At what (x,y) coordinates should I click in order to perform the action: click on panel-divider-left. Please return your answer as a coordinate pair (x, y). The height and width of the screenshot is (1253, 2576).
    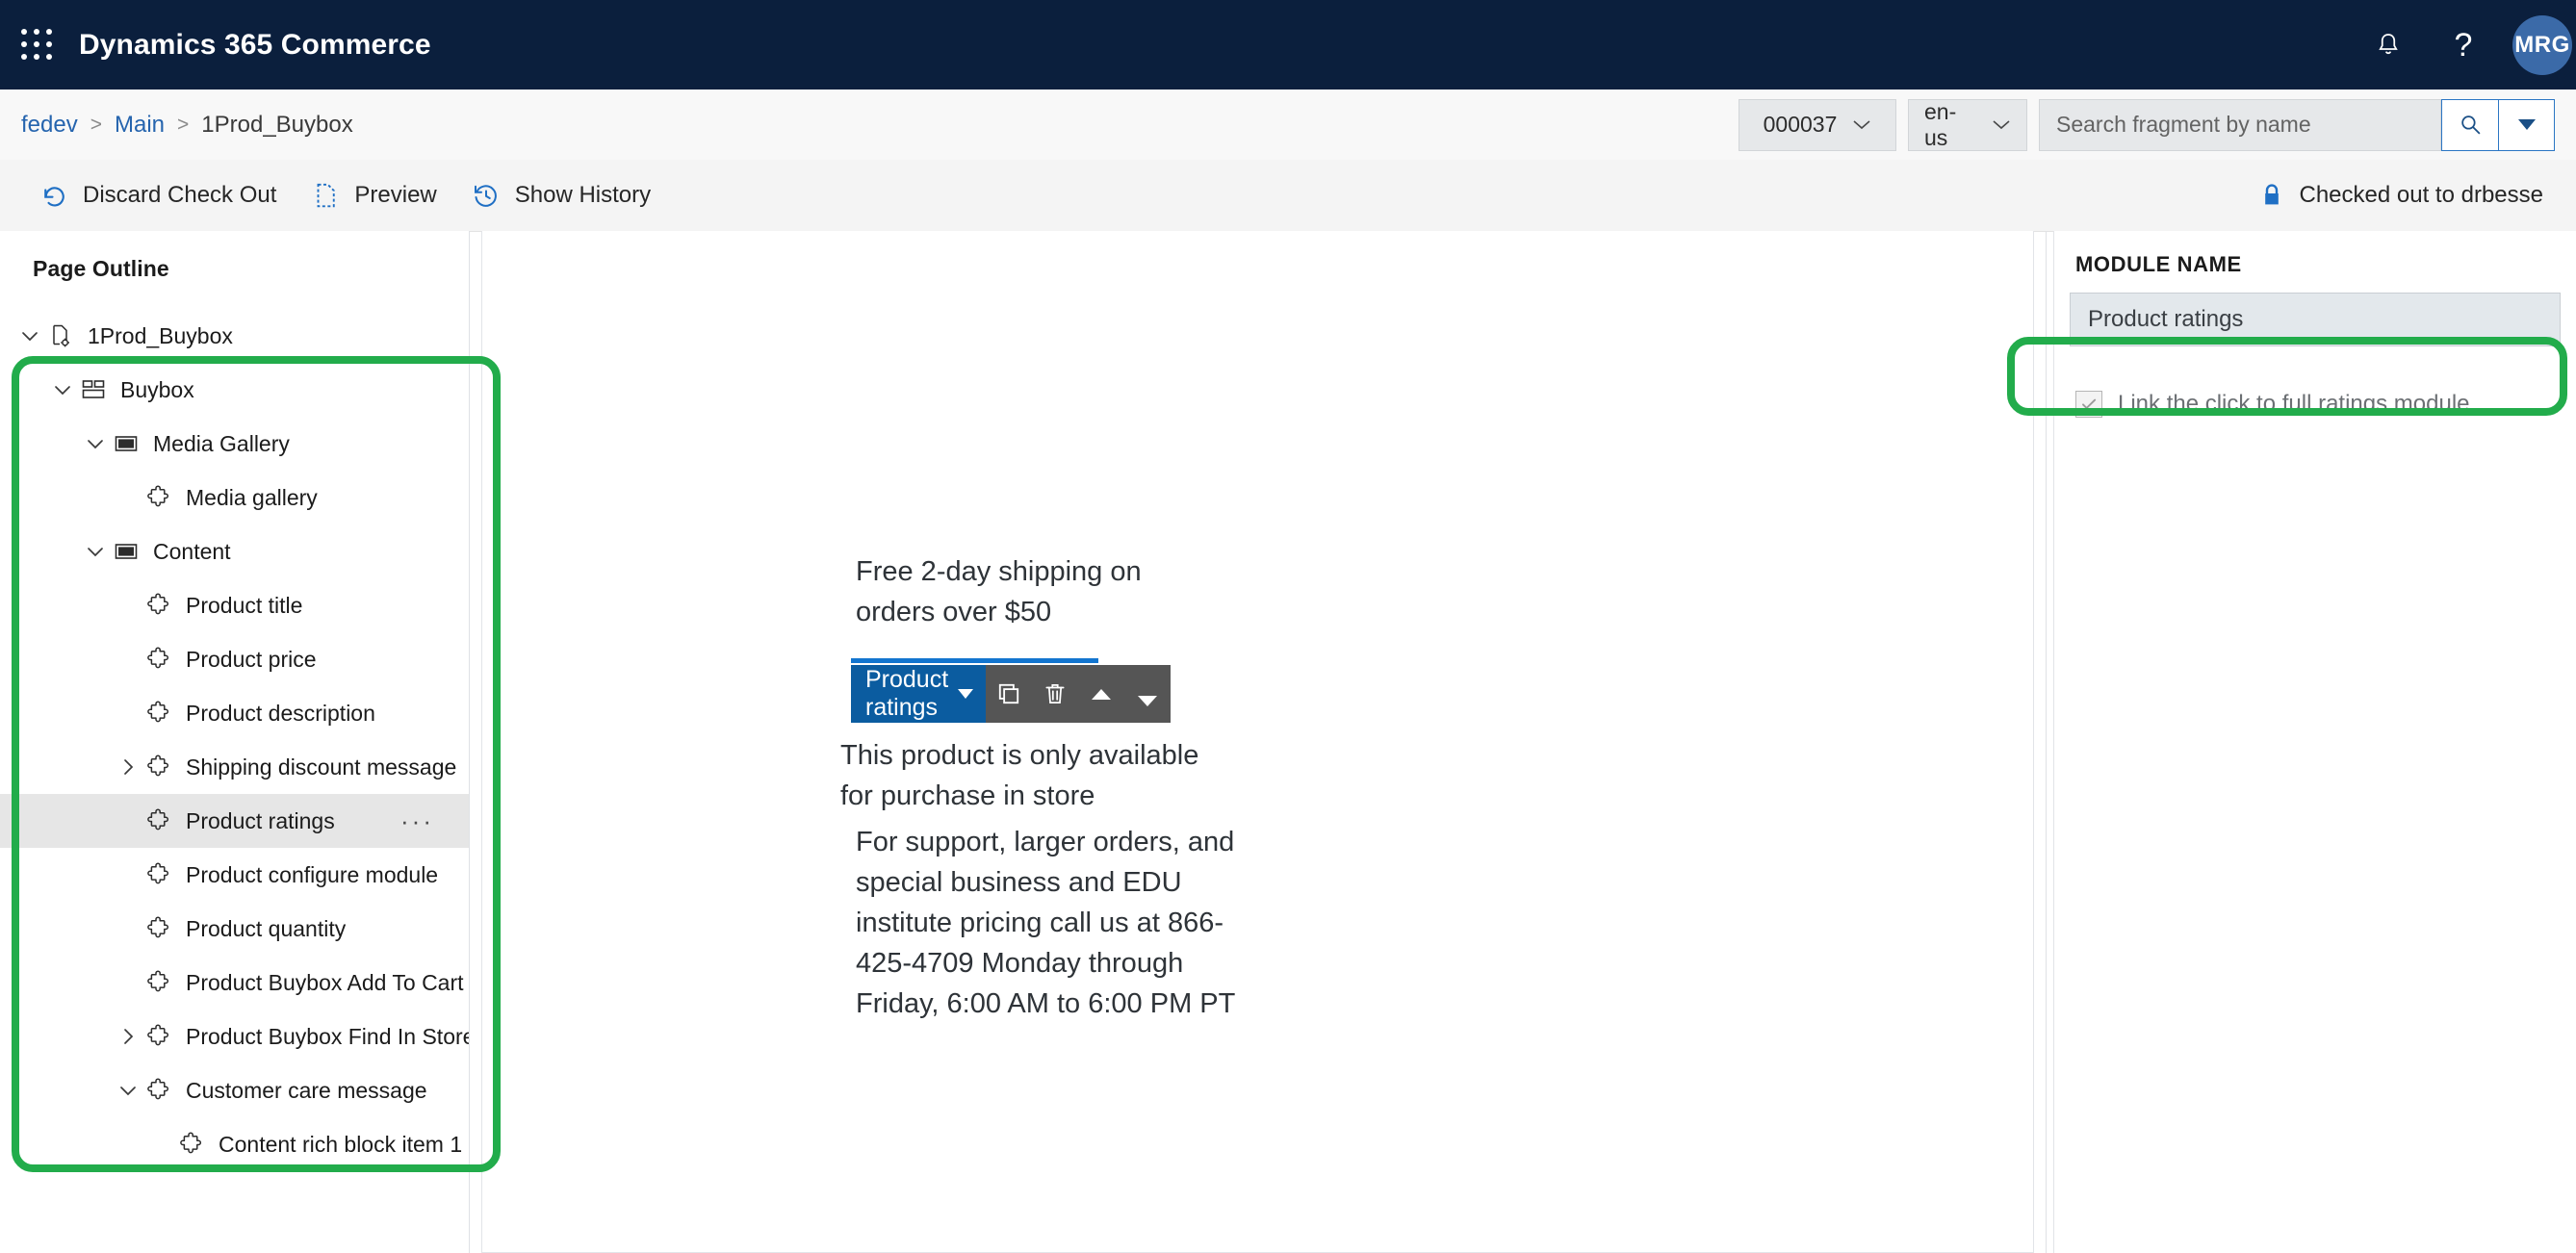
    Looking at the image, I should click on (470, 742).